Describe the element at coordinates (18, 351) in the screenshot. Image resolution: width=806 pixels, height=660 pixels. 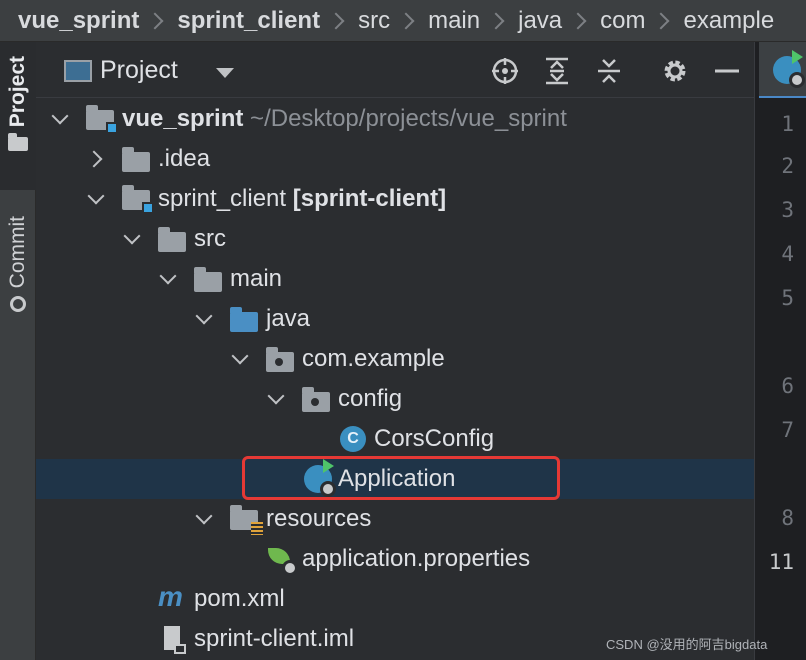
I see `tool-window-strip: Project Commit` at that location.